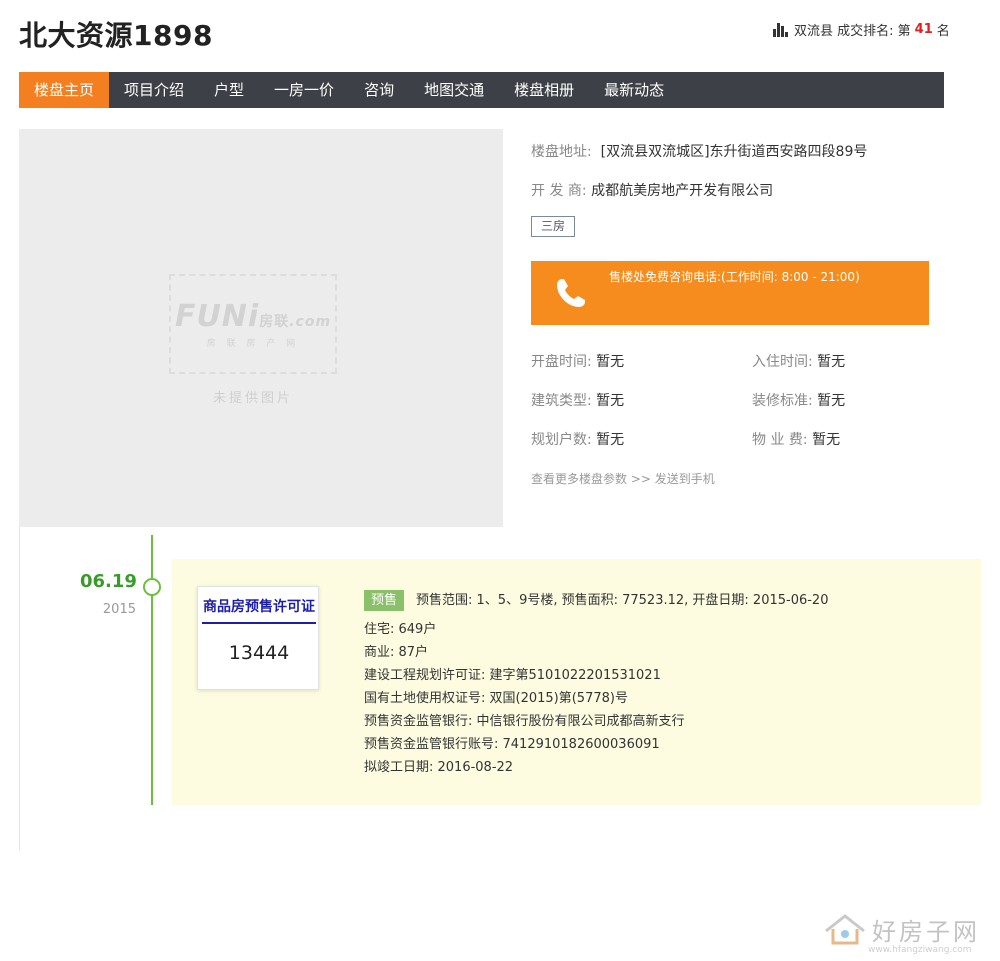  I want to click on watermark-text: 好房子网, so click(926, 932).